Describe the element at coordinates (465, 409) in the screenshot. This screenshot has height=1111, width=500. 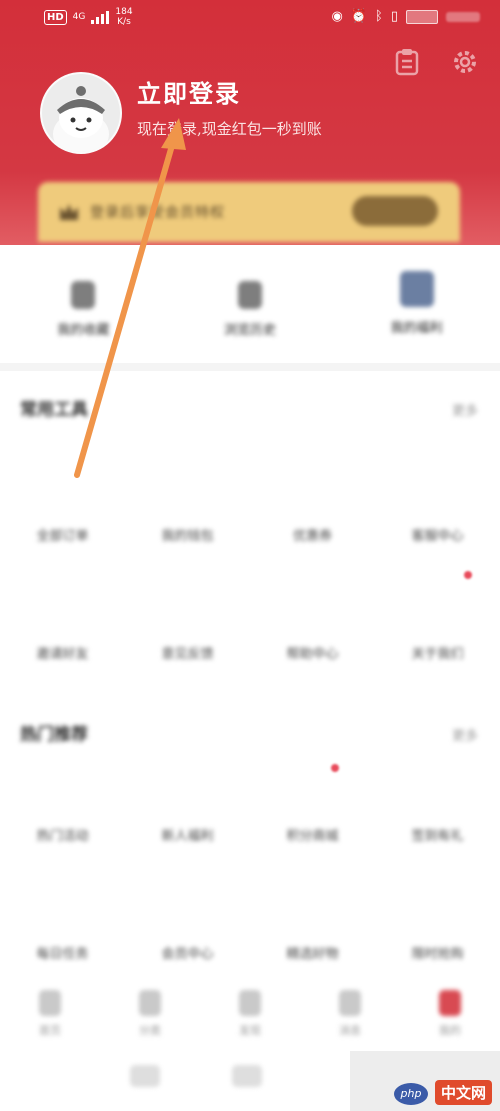
I see `section-more-tools: 更多` at that location.